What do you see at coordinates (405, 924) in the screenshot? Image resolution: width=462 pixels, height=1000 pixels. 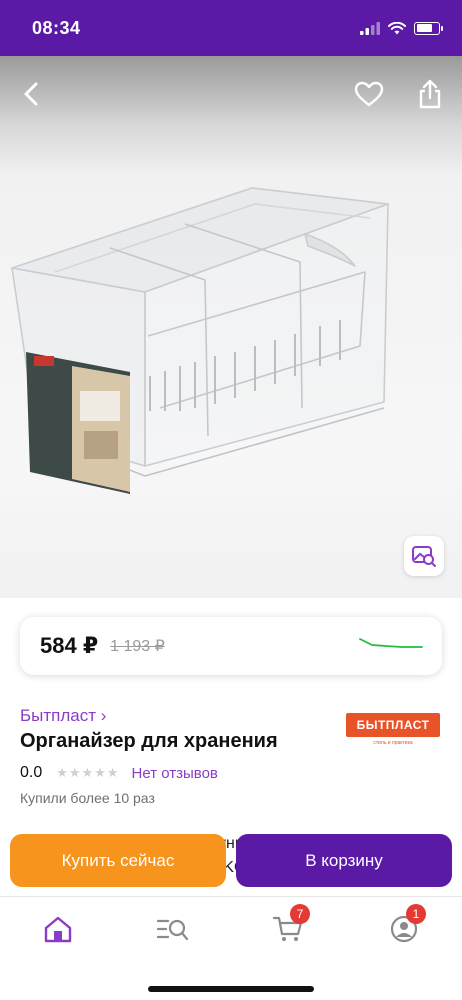 I see `tab-profile: 1` at bounding box center [405, 924].